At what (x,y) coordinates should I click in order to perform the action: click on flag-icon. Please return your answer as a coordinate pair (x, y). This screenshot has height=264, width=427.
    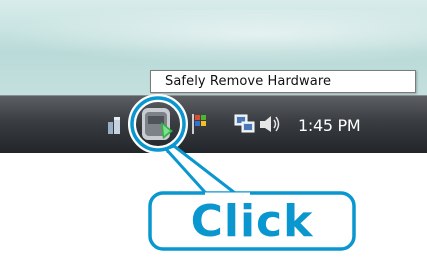
    Looking at the image, I should click on (199, 124).